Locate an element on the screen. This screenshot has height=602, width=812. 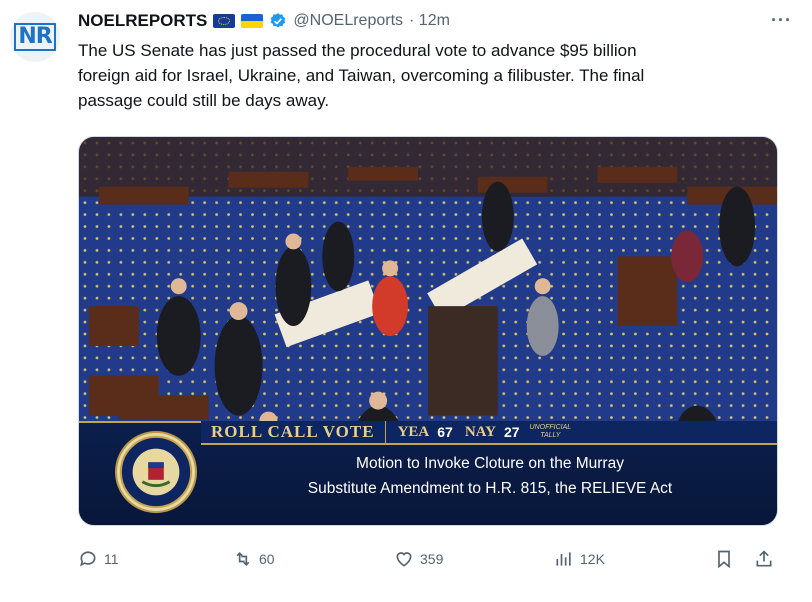
like-count: 359 is located at coordinates (432, 559).